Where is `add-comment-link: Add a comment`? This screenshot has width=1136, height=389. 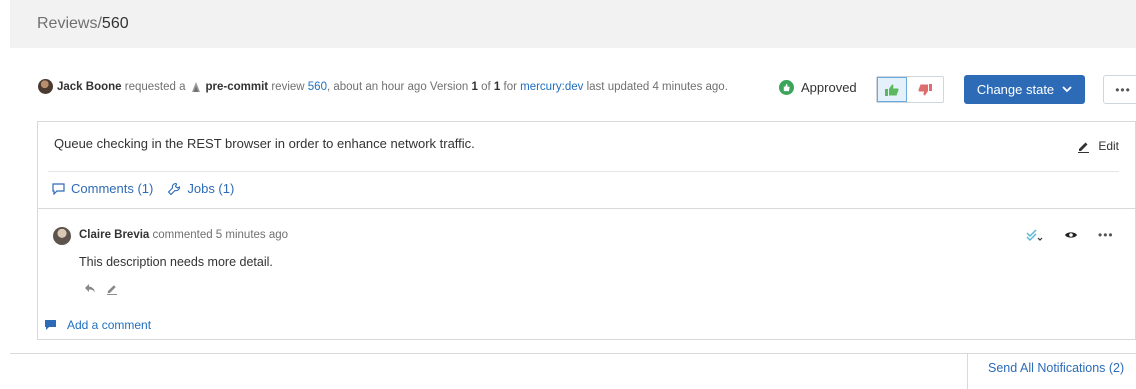 add-comment-link: Add a comment is located at coordinates (97, 325).